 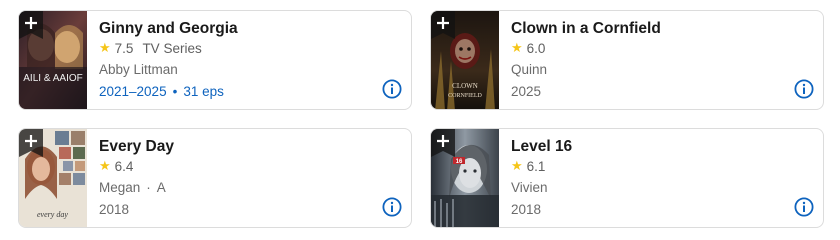 I want to click on character-name: Megan · A, so click(x=132, y=187).